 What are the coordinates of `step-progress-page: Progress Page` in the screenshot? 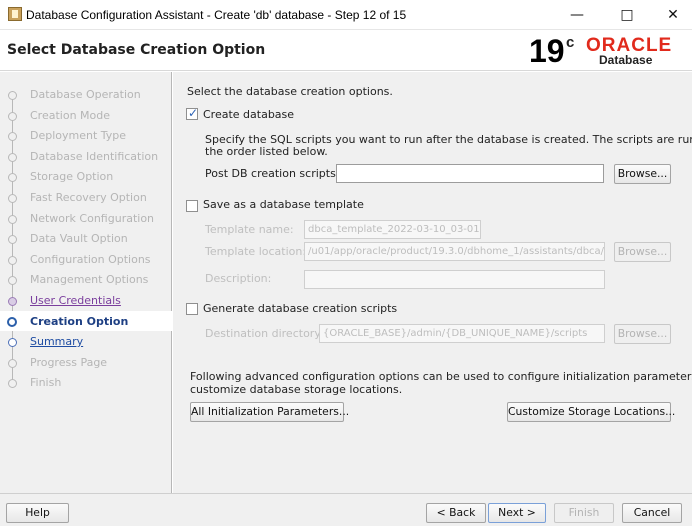 It's located at (86, 362).